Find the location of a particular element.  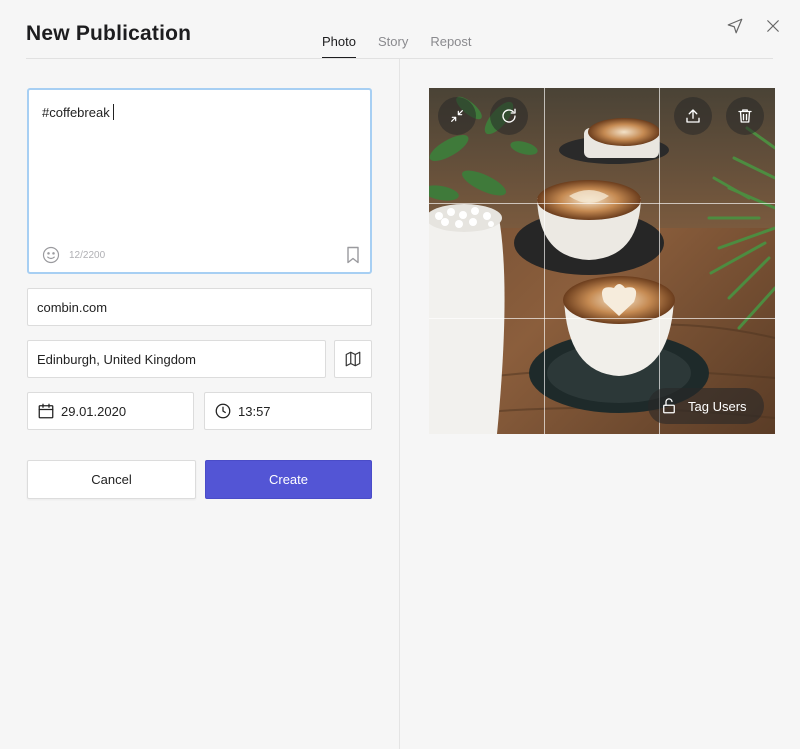

location-value: Edinburgh, United Kingdom is located at coordinates (116, 359).